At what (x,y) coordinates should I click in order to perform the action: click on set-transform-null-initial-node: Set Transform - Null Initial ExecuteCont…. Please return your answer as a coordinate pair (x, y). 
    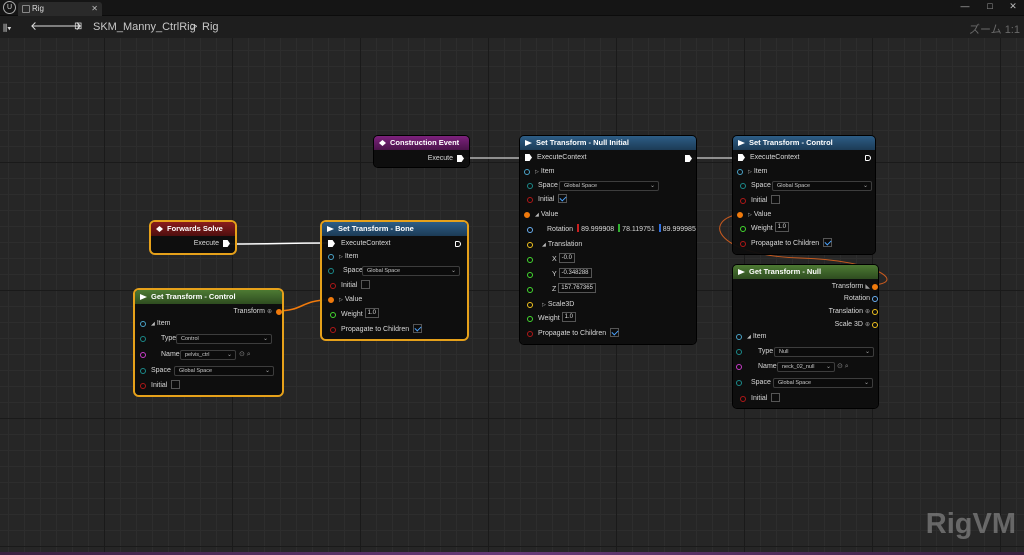
    Looking at the image, I should click on (608, 240).